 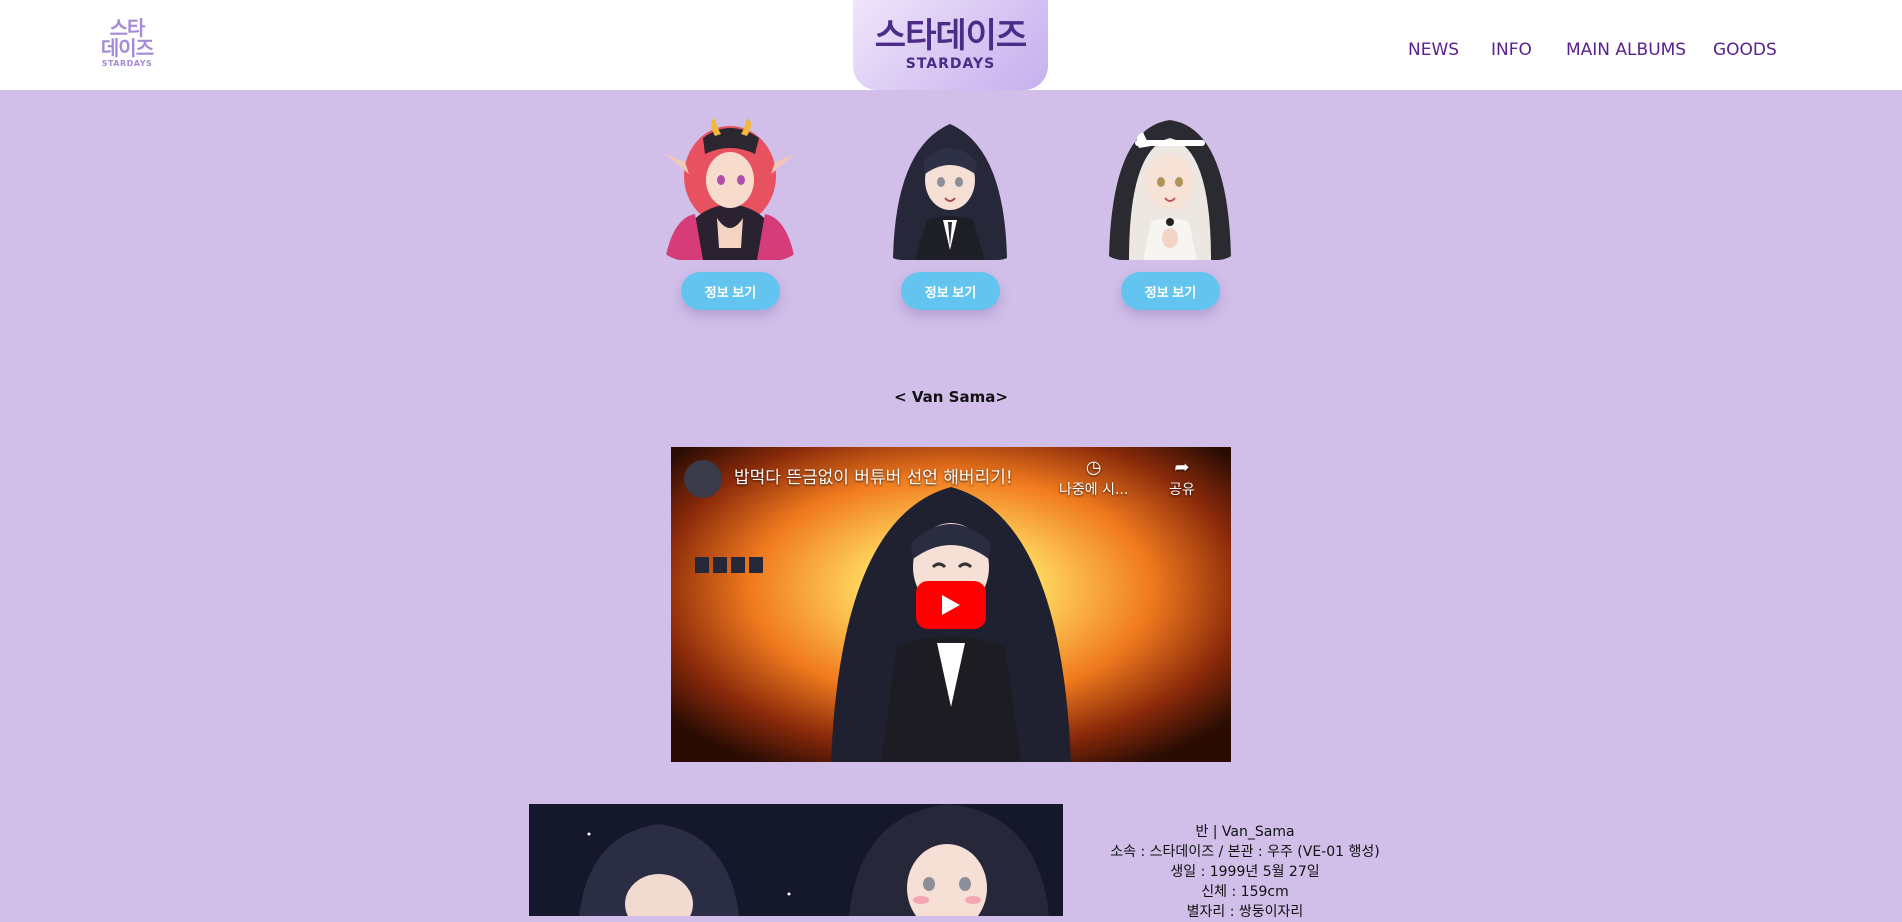 I want to click on stardays-small-logo: 스타 데이즈 STARDAYS, so click(x=127, y=44).